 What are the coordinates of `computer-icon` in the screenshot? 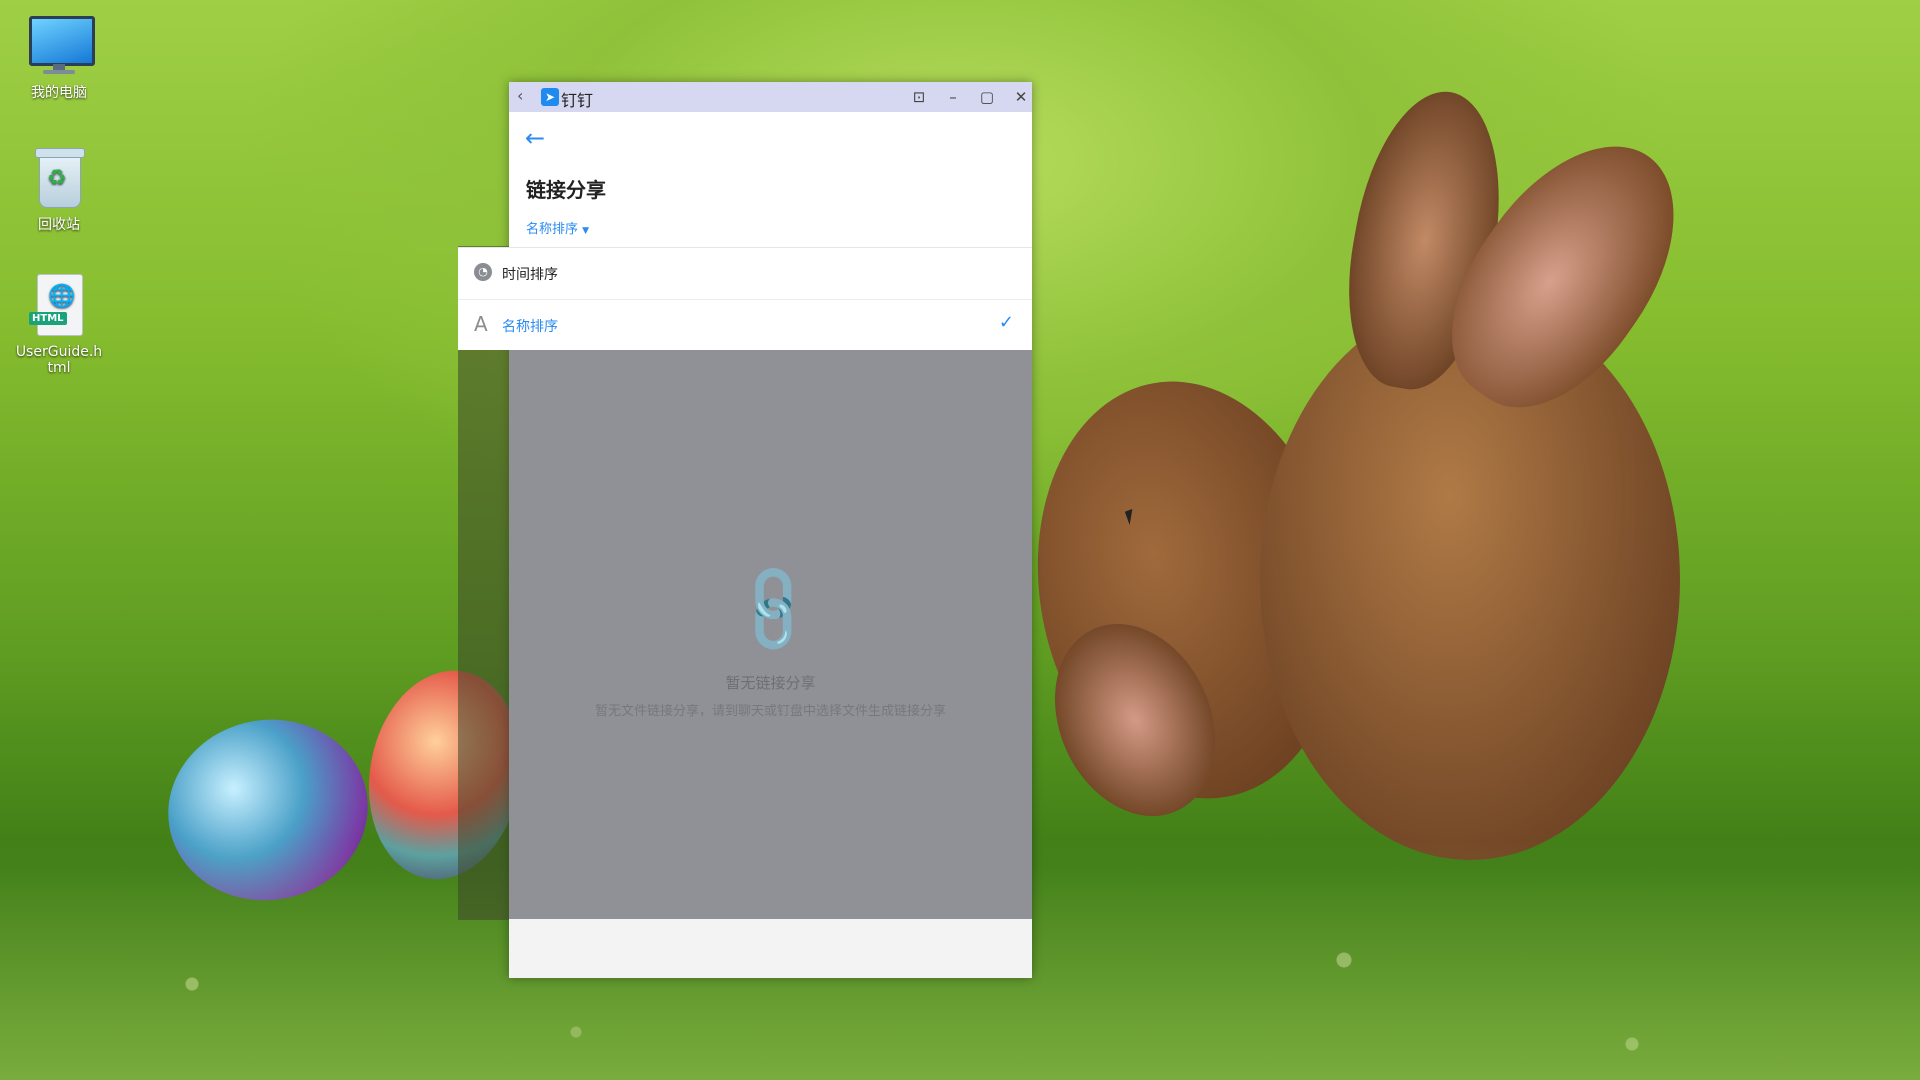 It's located at (61, 44).